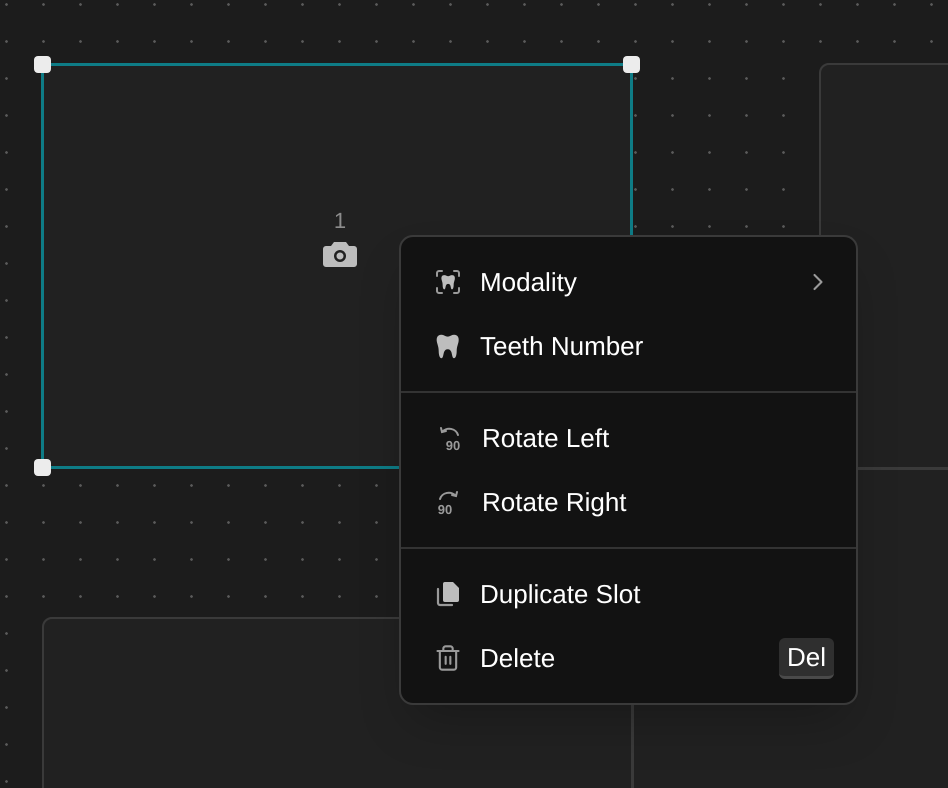  What do you see at coordinates (628, 594) in the screenshot?
I see `menu-item: Duplicate Slot` at bounding box center [628, 594].